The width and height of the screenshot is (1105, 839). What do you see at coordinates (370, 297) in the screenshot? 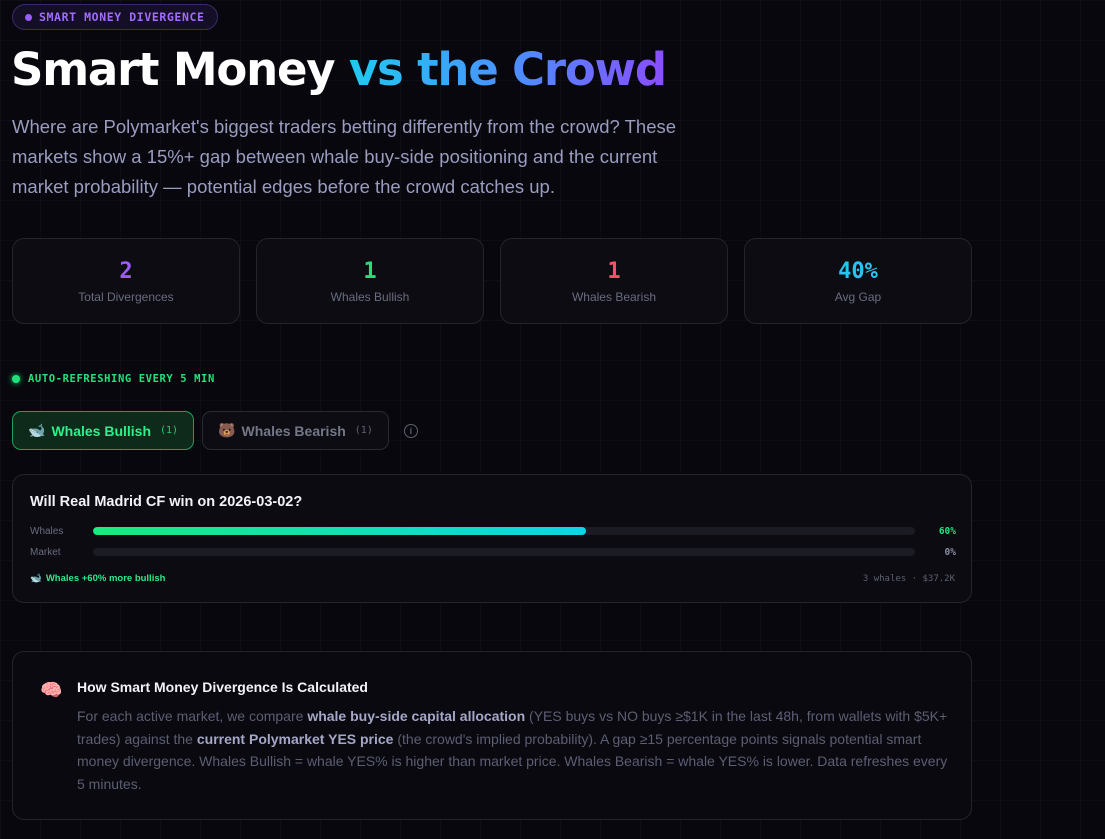
I see `stat-label: Whales Bullish` at bounding box center [370, 297].